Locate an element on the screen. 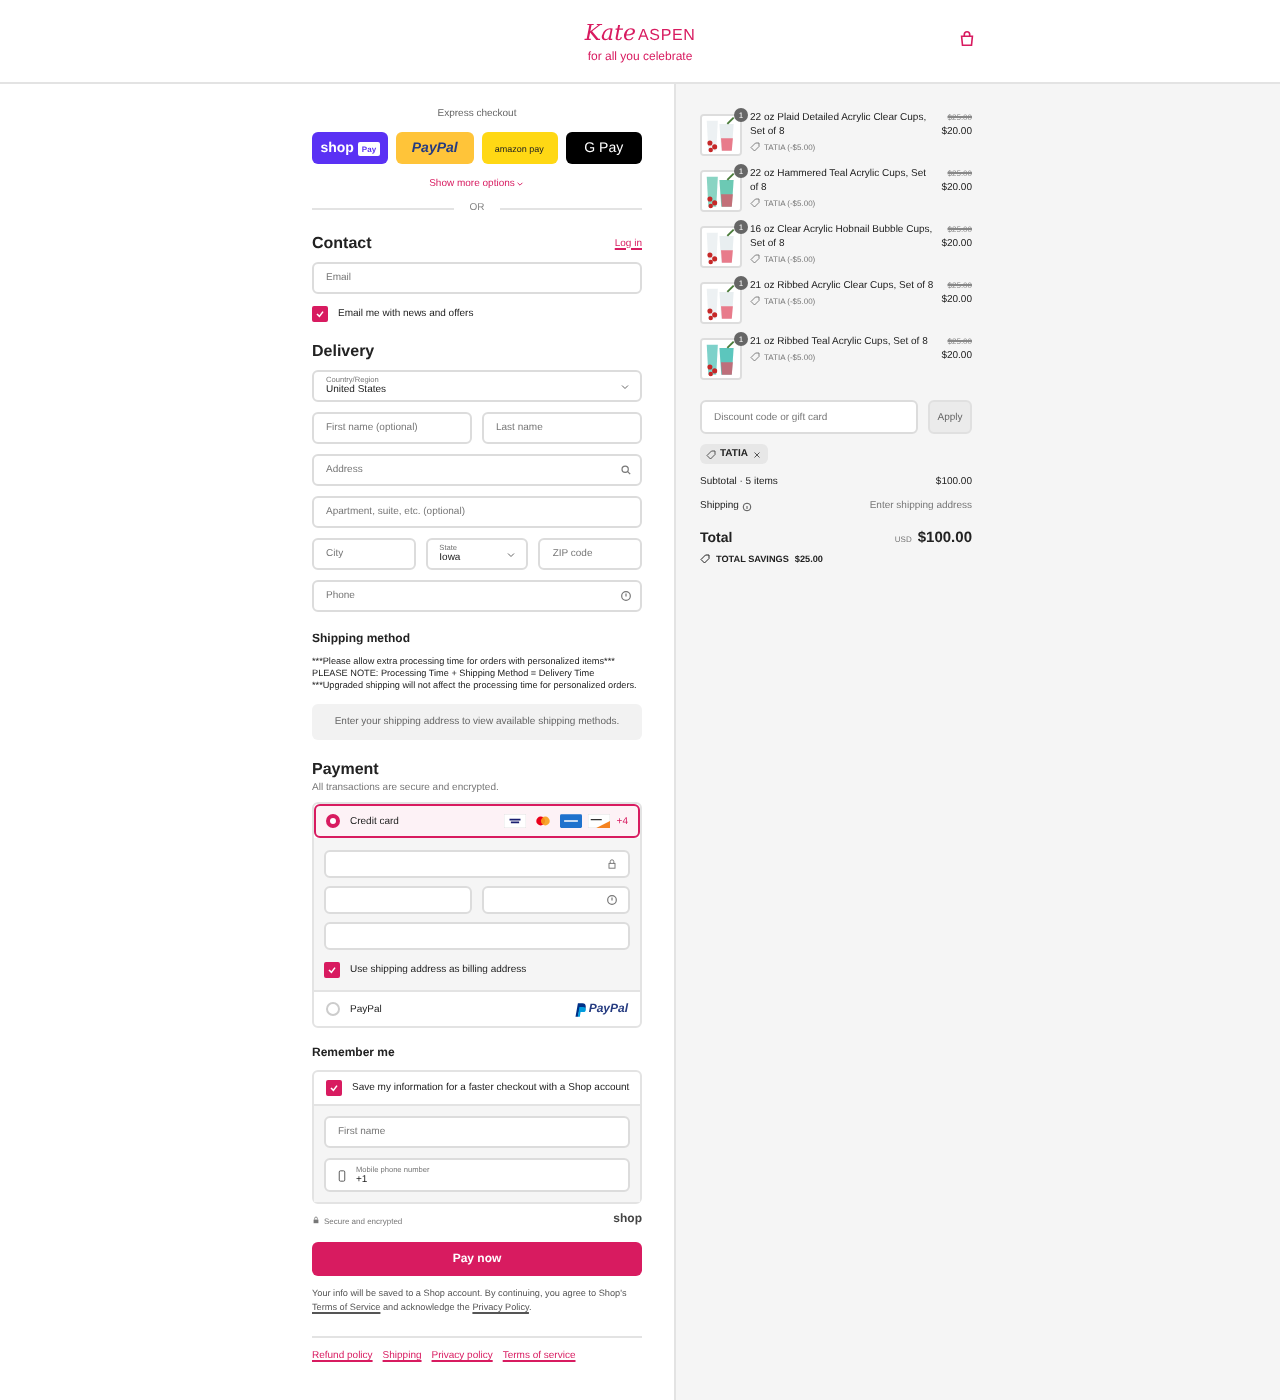  brand-logo: ASPEN is located at coordinates (667, 34).